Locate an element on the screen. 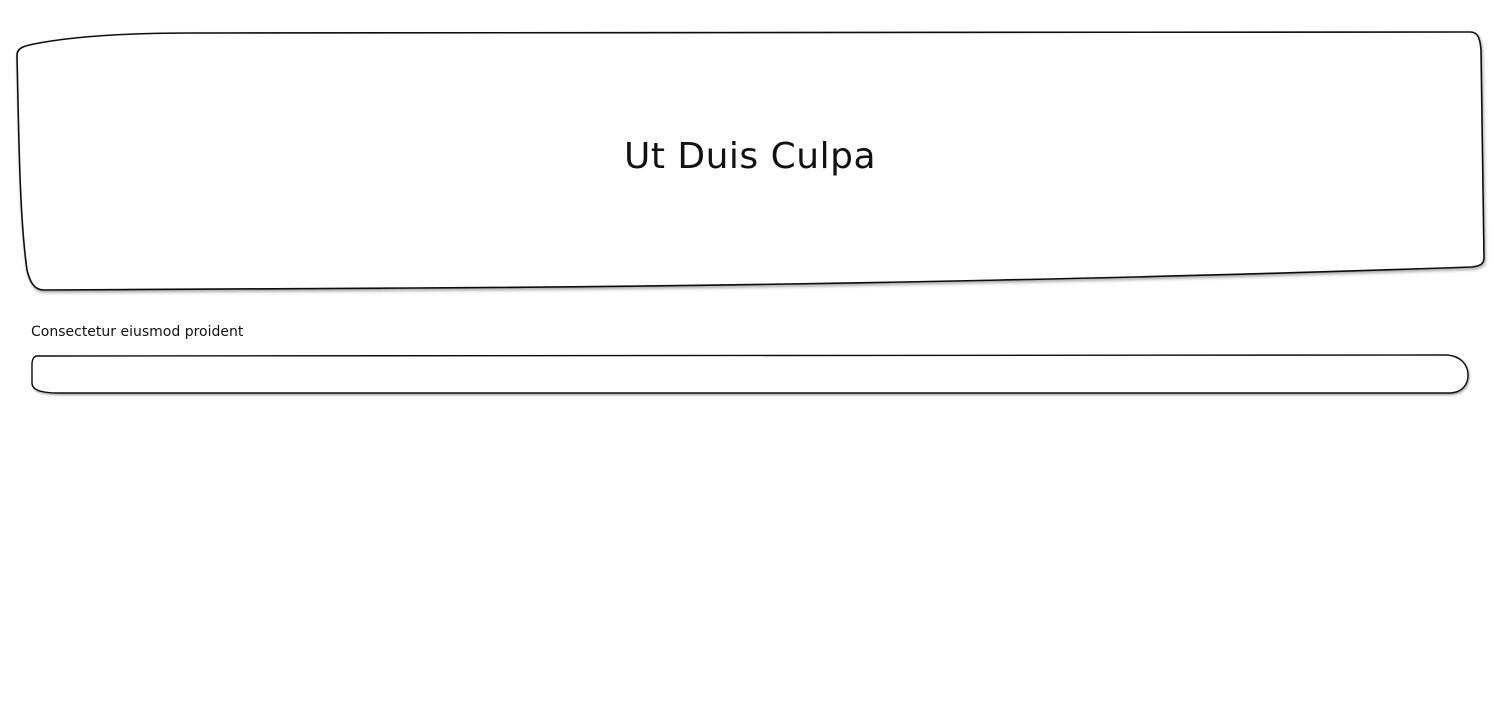 Image resolution: width=1500 pixels, height=720 pixels. text-field is located at coordinates (750, 374).